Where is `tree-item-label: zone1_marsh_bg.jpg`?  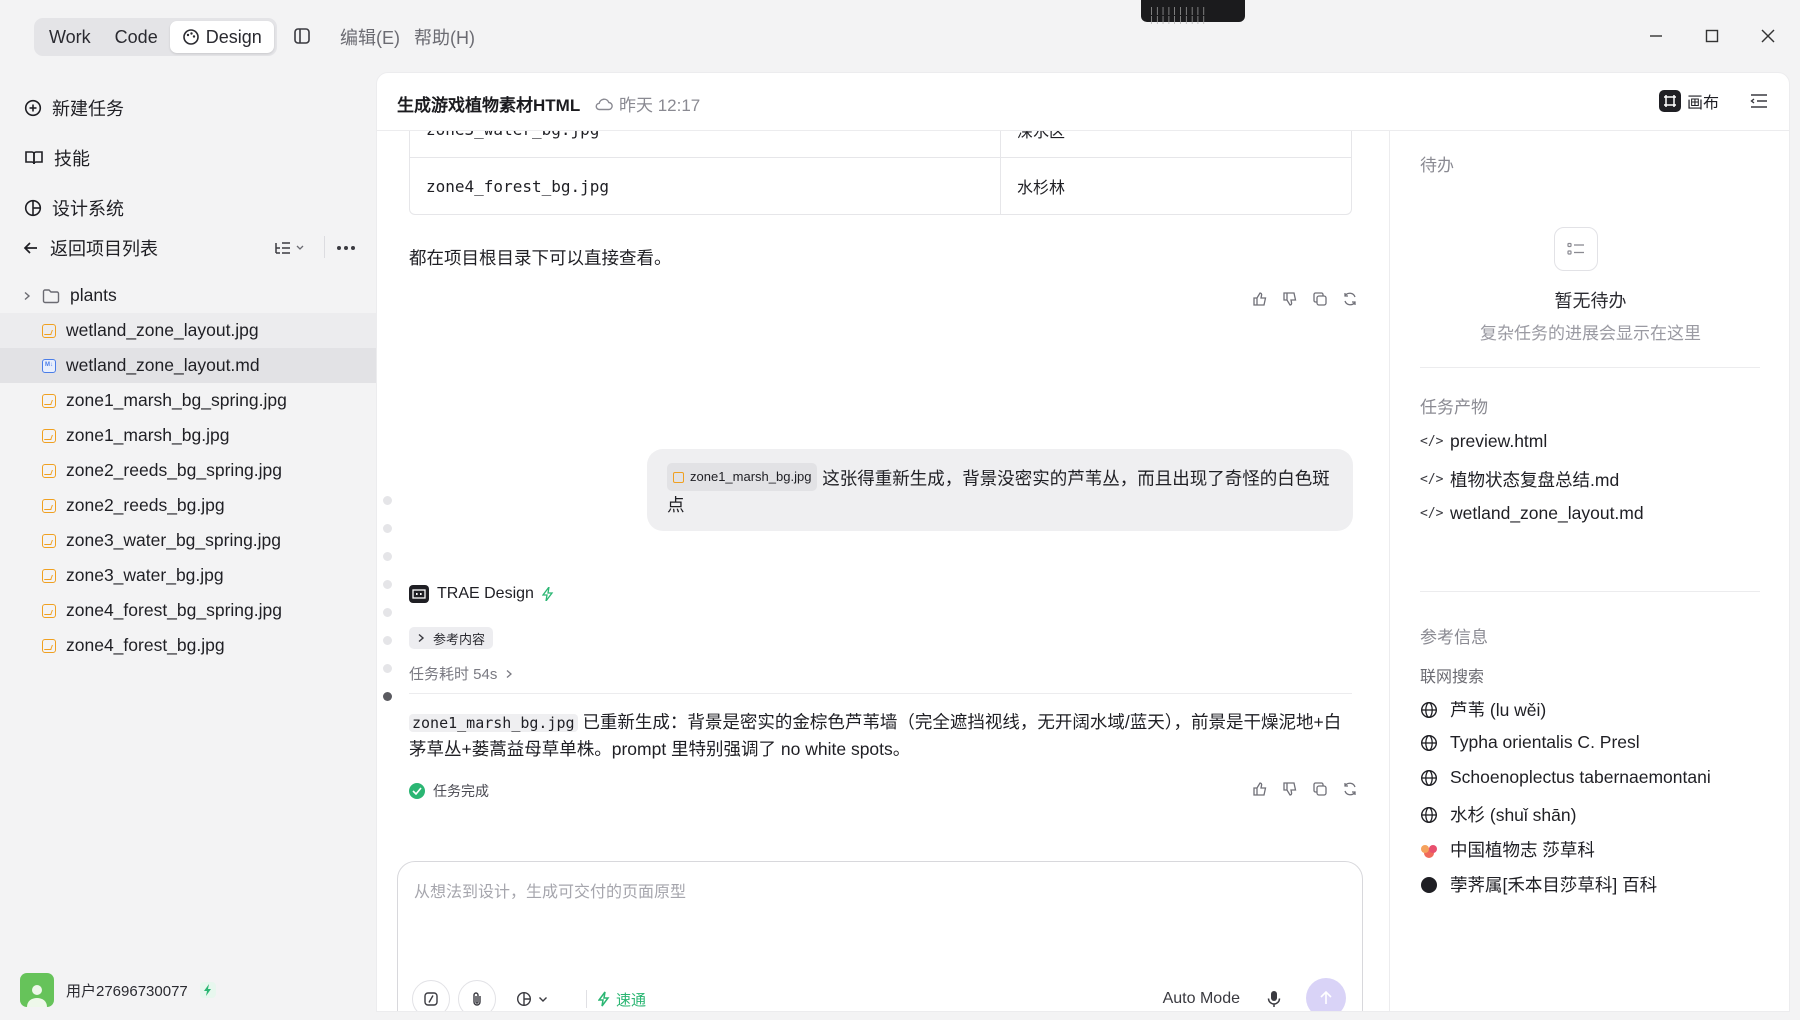
tree-item-label: zone1_marsh_bg.jpg is located at coordinates (148, 435).